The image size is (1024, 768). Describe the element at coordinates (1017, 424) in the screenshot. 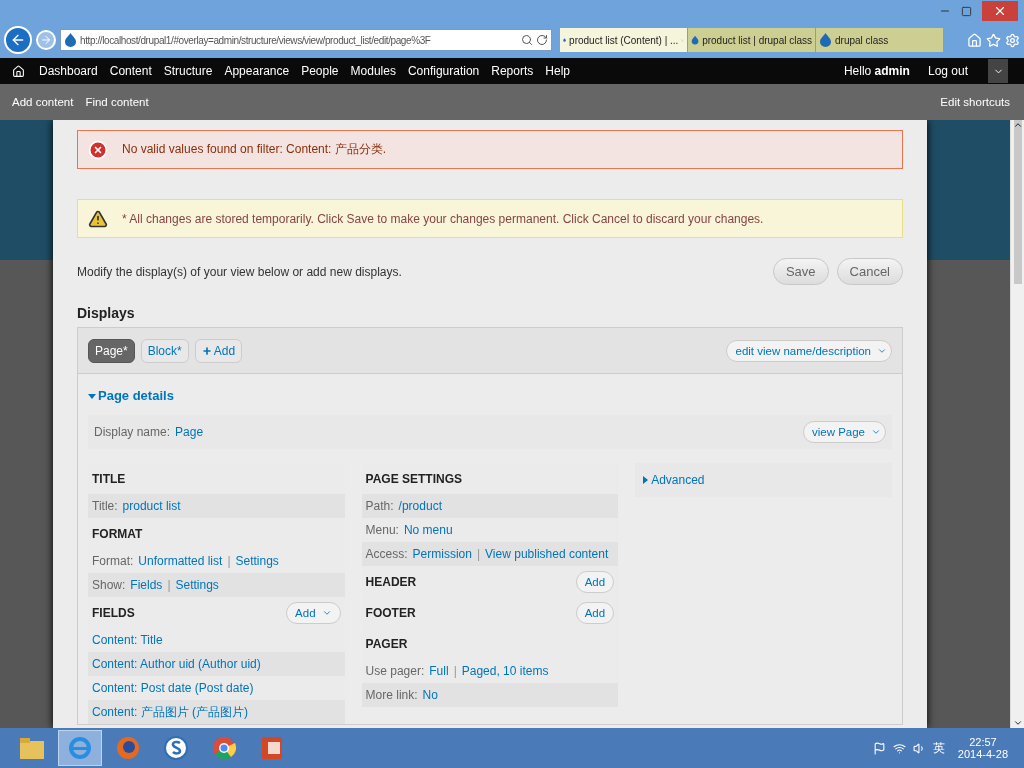

I see `scrollbar` at that location.